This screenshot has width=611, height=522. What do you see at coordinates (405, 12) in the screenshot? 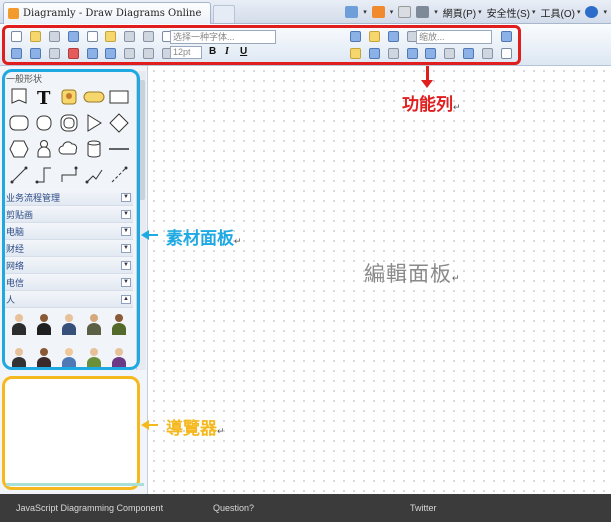
I see `mail-icon` at bounding box center [405, 12].